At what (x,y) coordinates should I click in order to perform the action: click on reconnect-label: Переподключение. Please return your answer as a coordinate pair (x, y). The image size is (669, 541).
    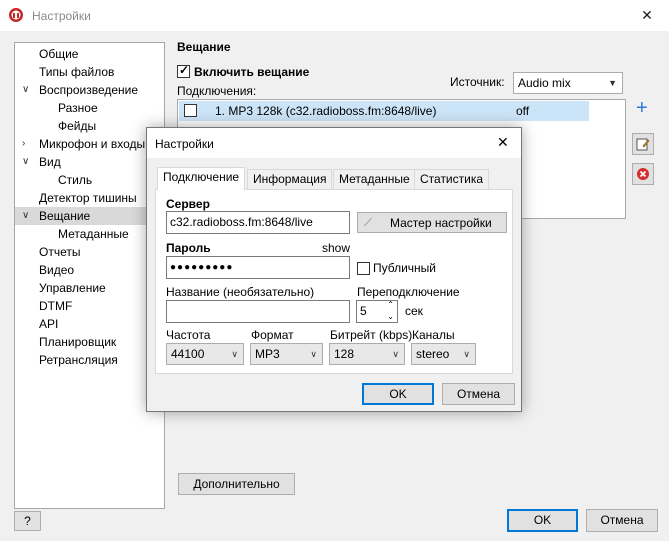
    Looking at the image, I should click on (408, 292).